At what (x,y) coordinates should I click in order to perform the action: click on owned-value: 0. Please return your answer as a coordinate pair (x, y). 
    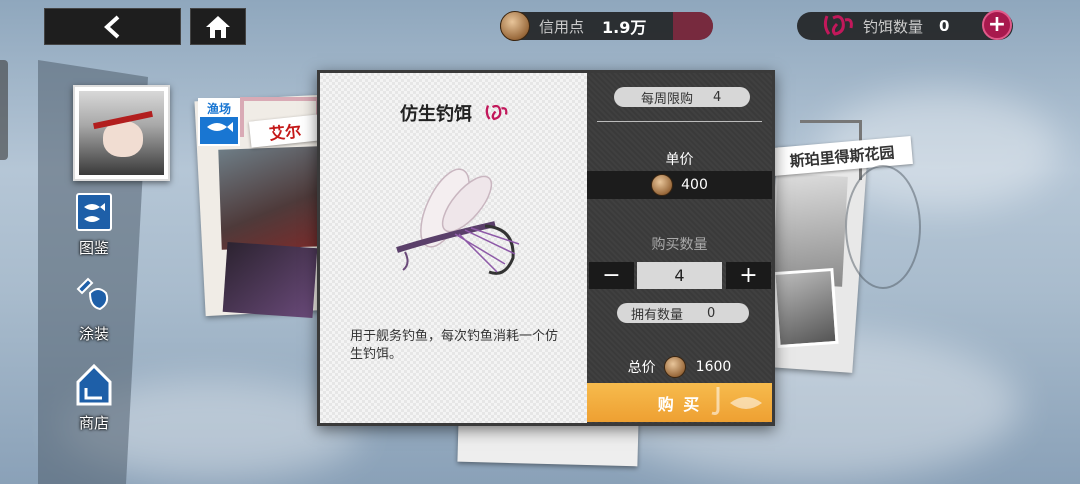
    Looking at the image, I should click on (711, 313).